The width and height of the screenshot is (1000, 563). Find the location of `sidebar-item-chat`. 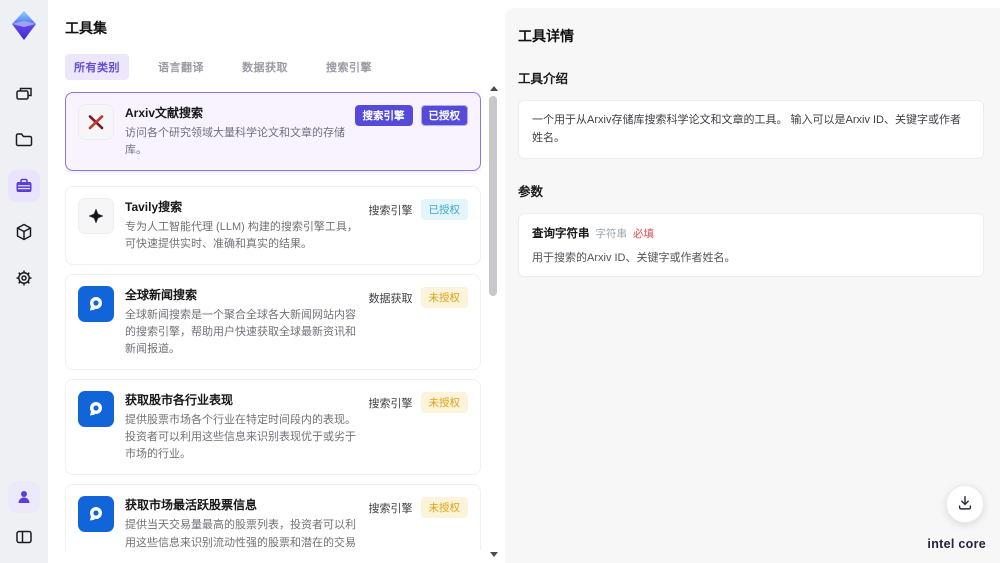

sidebar-item-chat is located at coordinates (24, 94).